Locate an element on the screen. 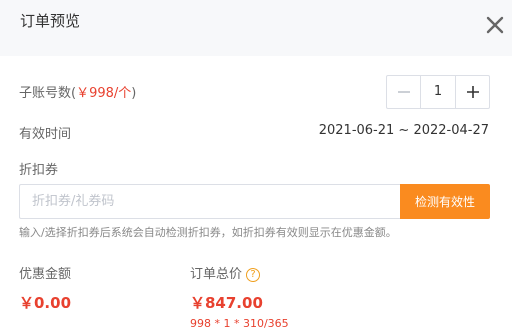  unit-price: ￥998/个 is located at coordinates (104, 93).